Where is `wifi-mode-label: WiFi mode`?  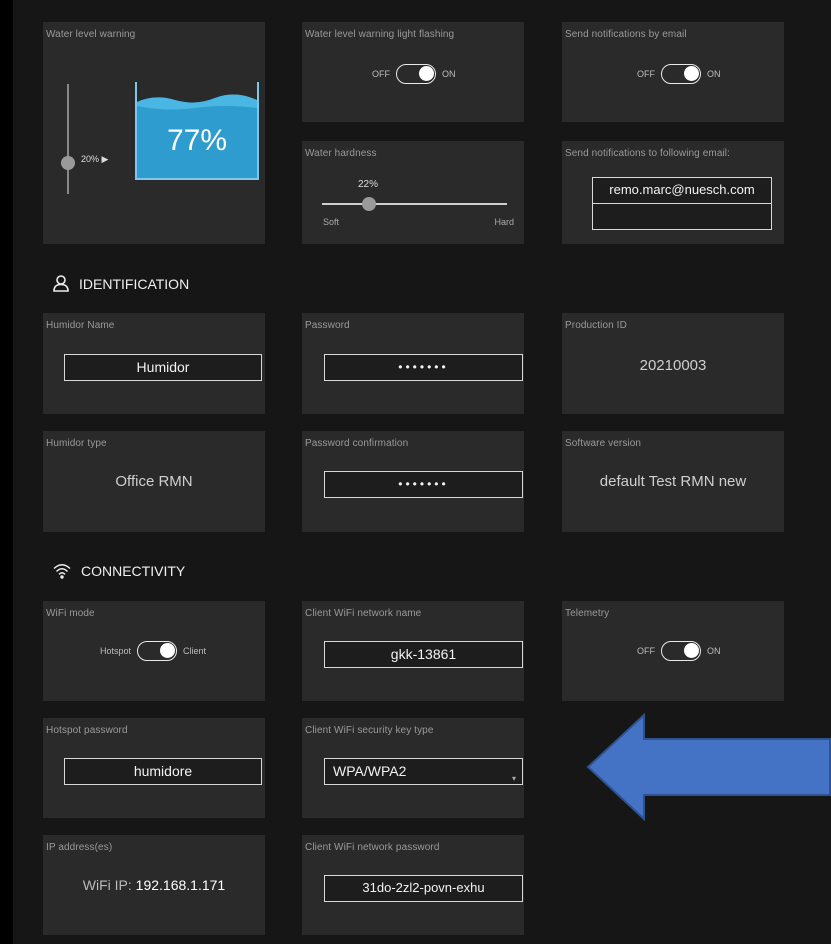 wifi-mode-label: WiFi mode is located at coordinates (70, 613).